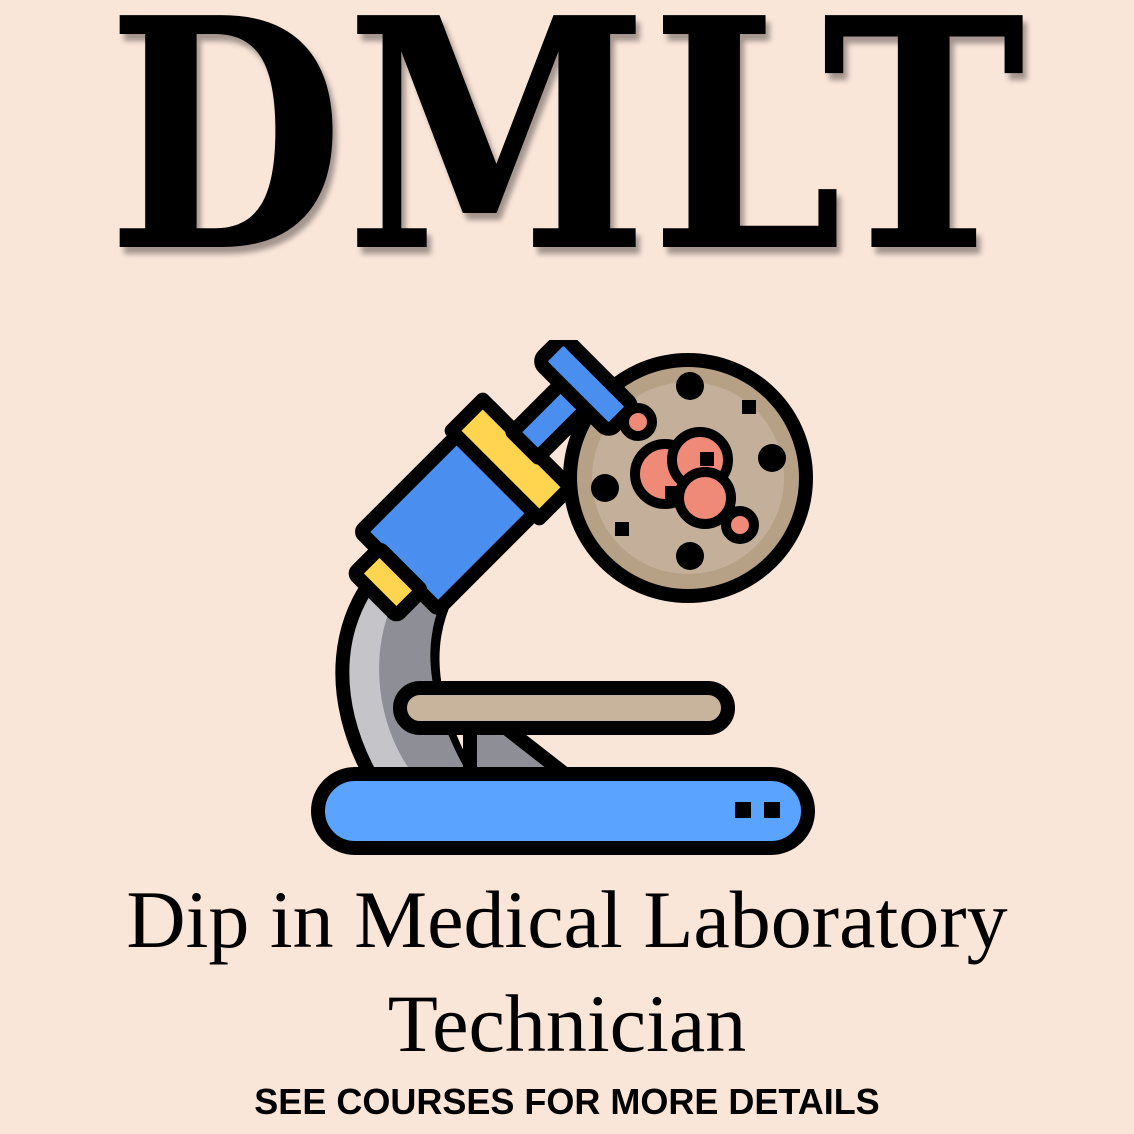  Describe the element at coordinates (567, 1023) in the screenshot. I see `subtitle-line-2: Technician` at that location.